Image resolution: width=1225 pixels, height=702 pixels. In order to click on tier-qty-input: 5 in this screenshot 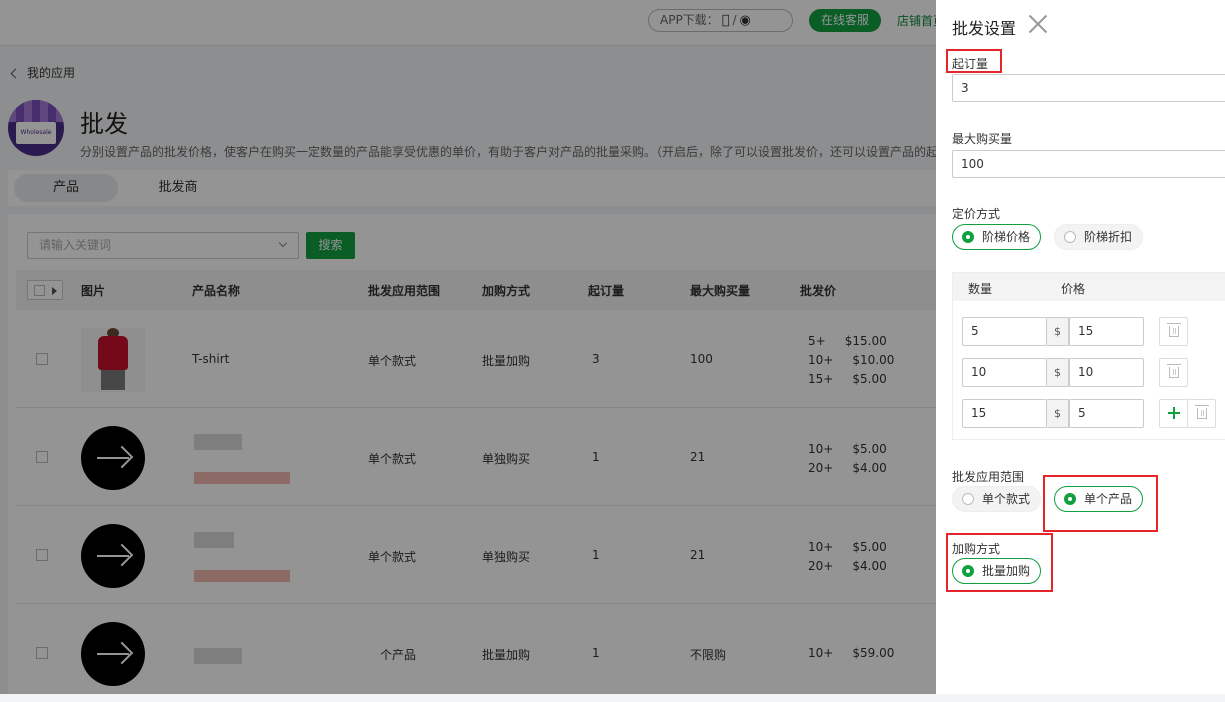, I will do `click(1004, 331)`.